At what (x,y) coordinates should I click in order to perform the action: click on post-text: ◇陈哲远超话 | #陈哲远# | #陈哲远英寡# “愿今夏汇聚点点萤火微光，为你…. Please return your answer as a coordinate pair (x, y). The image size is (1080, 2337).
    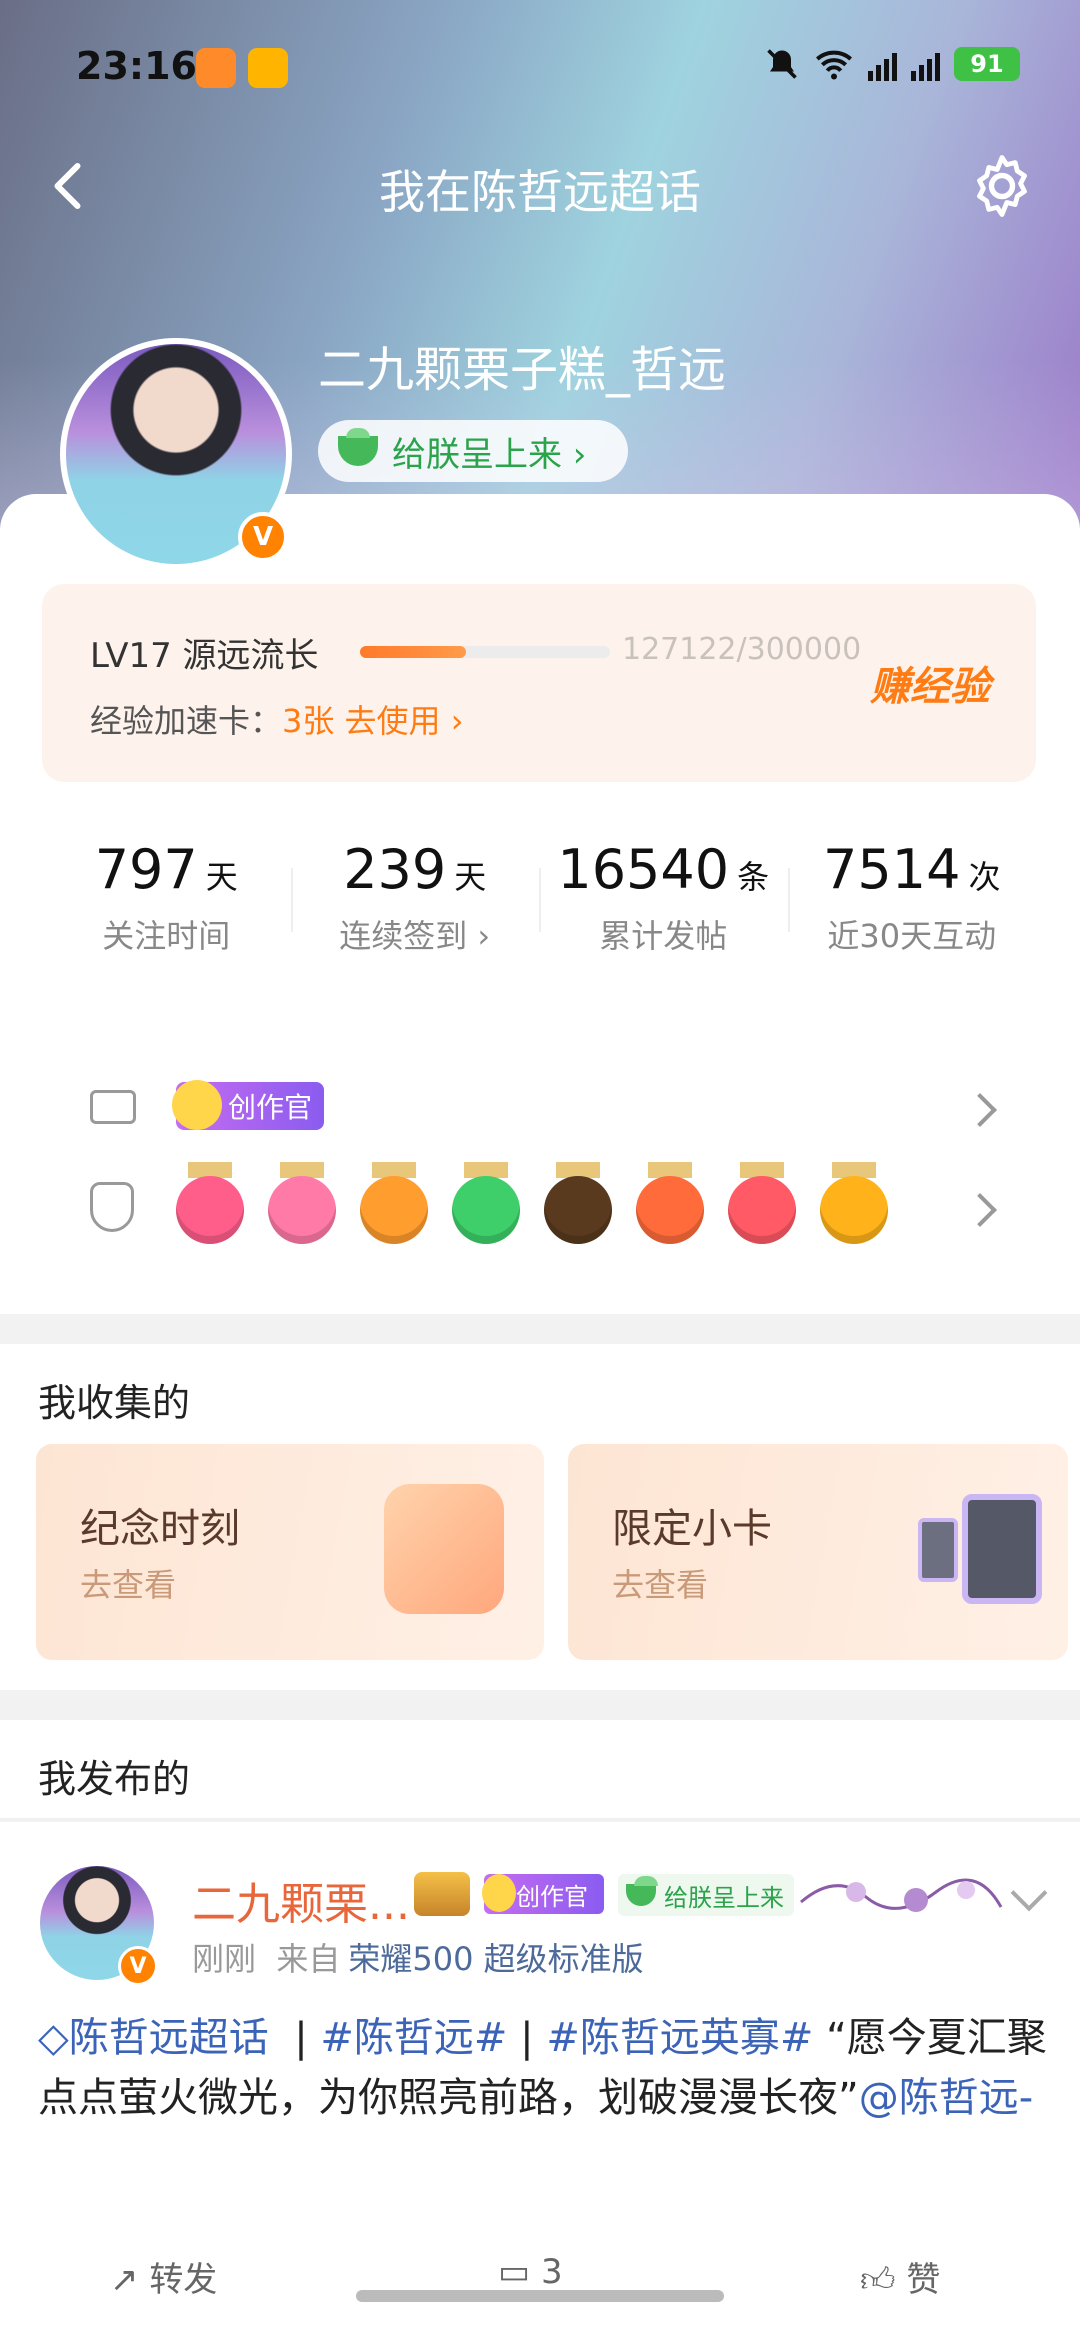
    Looking at the image, I should click on (542, 2068).